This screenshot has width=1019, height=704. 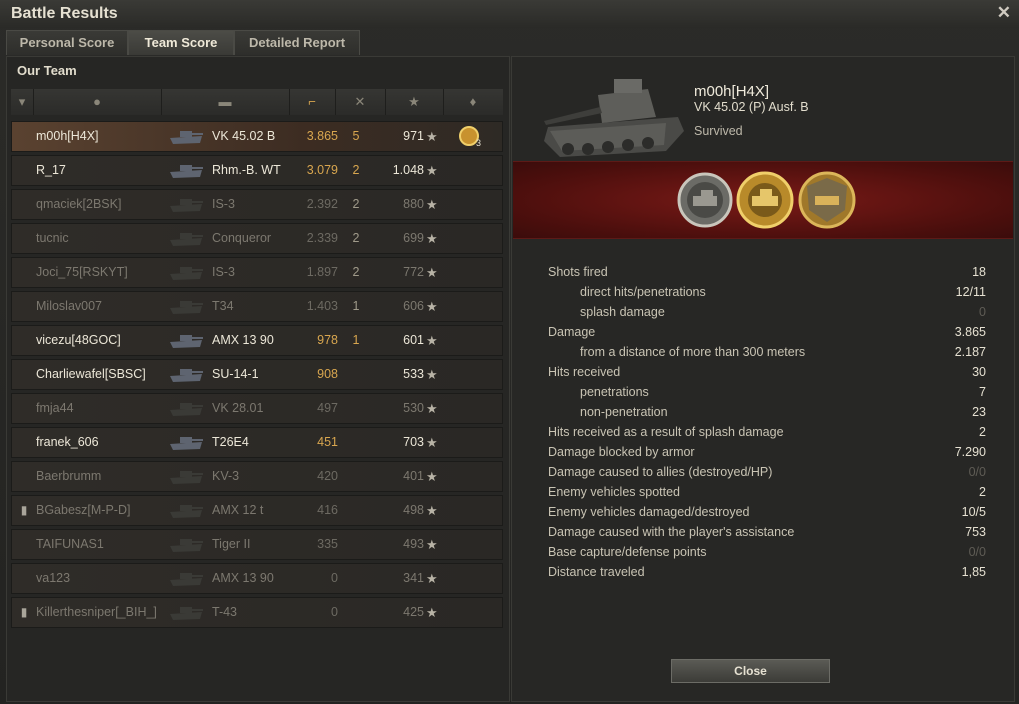 What do you see at coordinates (91, 374) in the screenshot?
I see `player-name: Charliewafel[SBSC]` at bounding box center [91, 374].